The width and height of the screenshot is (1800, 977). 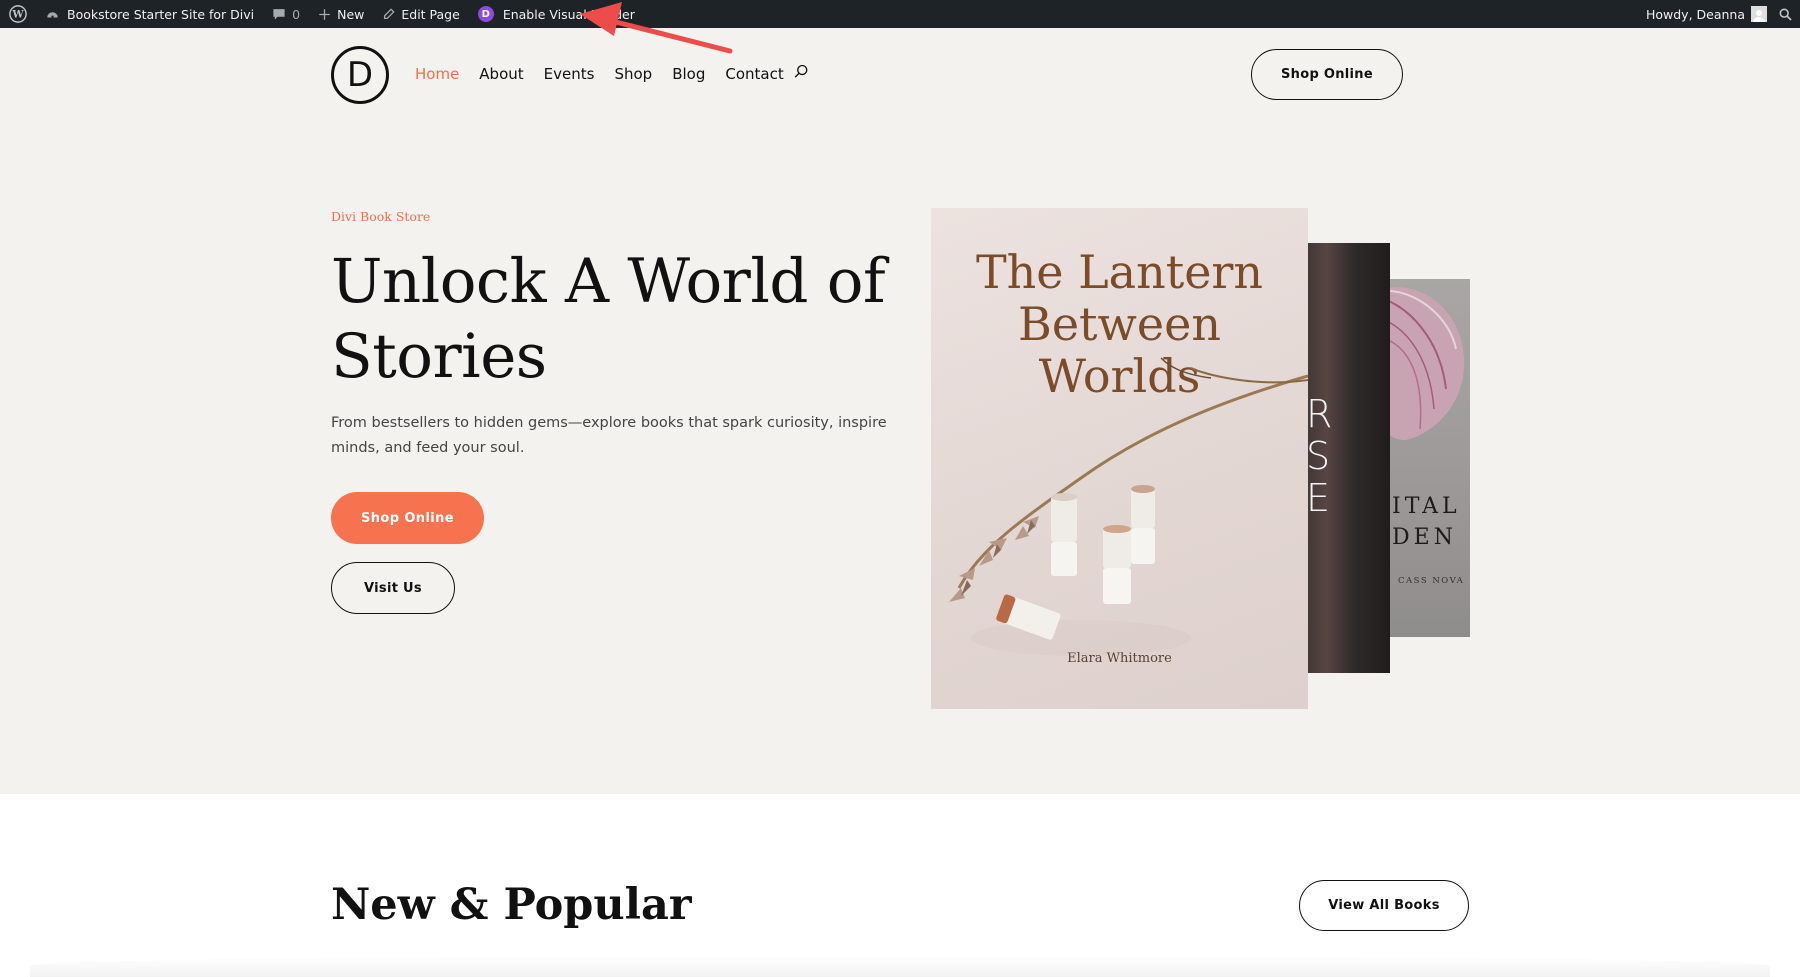 What do you see at coordinates (1384, 905) in the screenshot?
I see `view-all-books-button: View All Books` at bounding box center [1384, 905].